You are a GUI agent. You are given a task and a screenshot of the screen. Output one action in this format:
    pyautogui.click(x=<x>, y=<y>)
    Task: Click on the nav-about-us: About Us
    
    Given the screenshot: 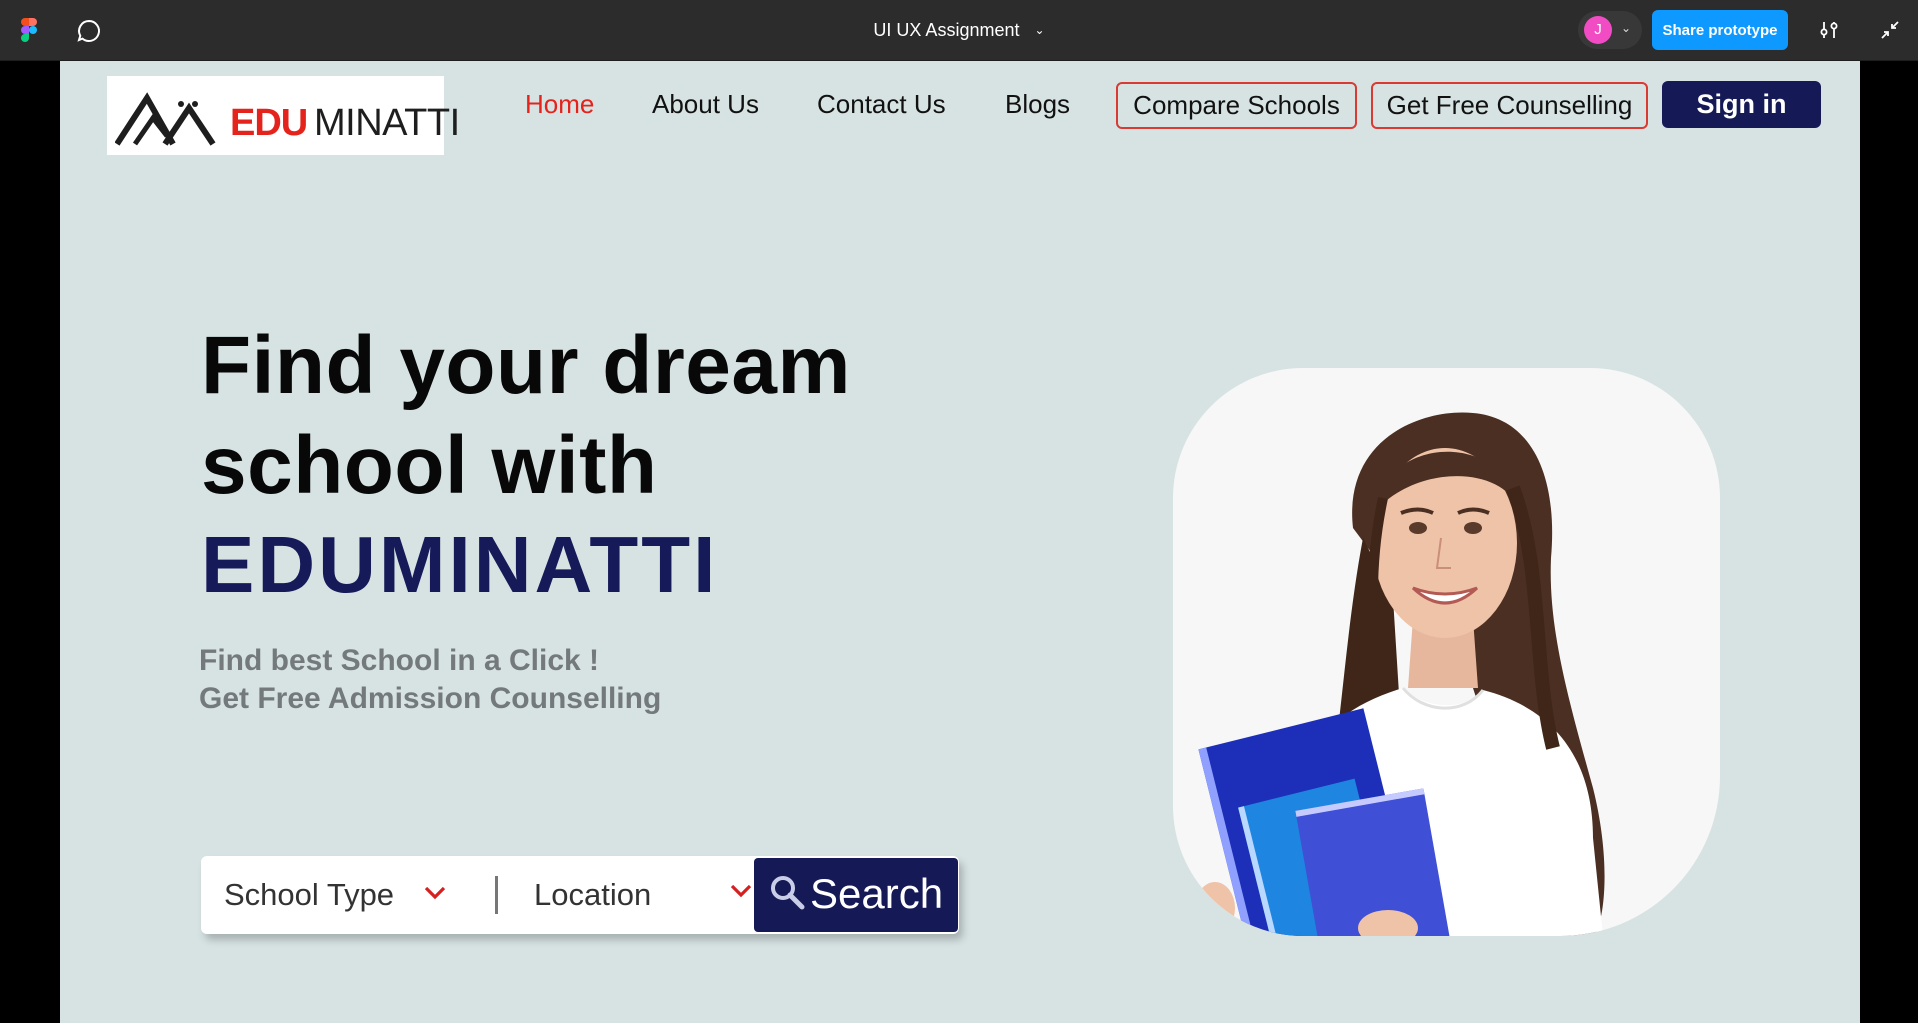 What is the action you would take?
    pyautogui.click(x=705, y=104)
    